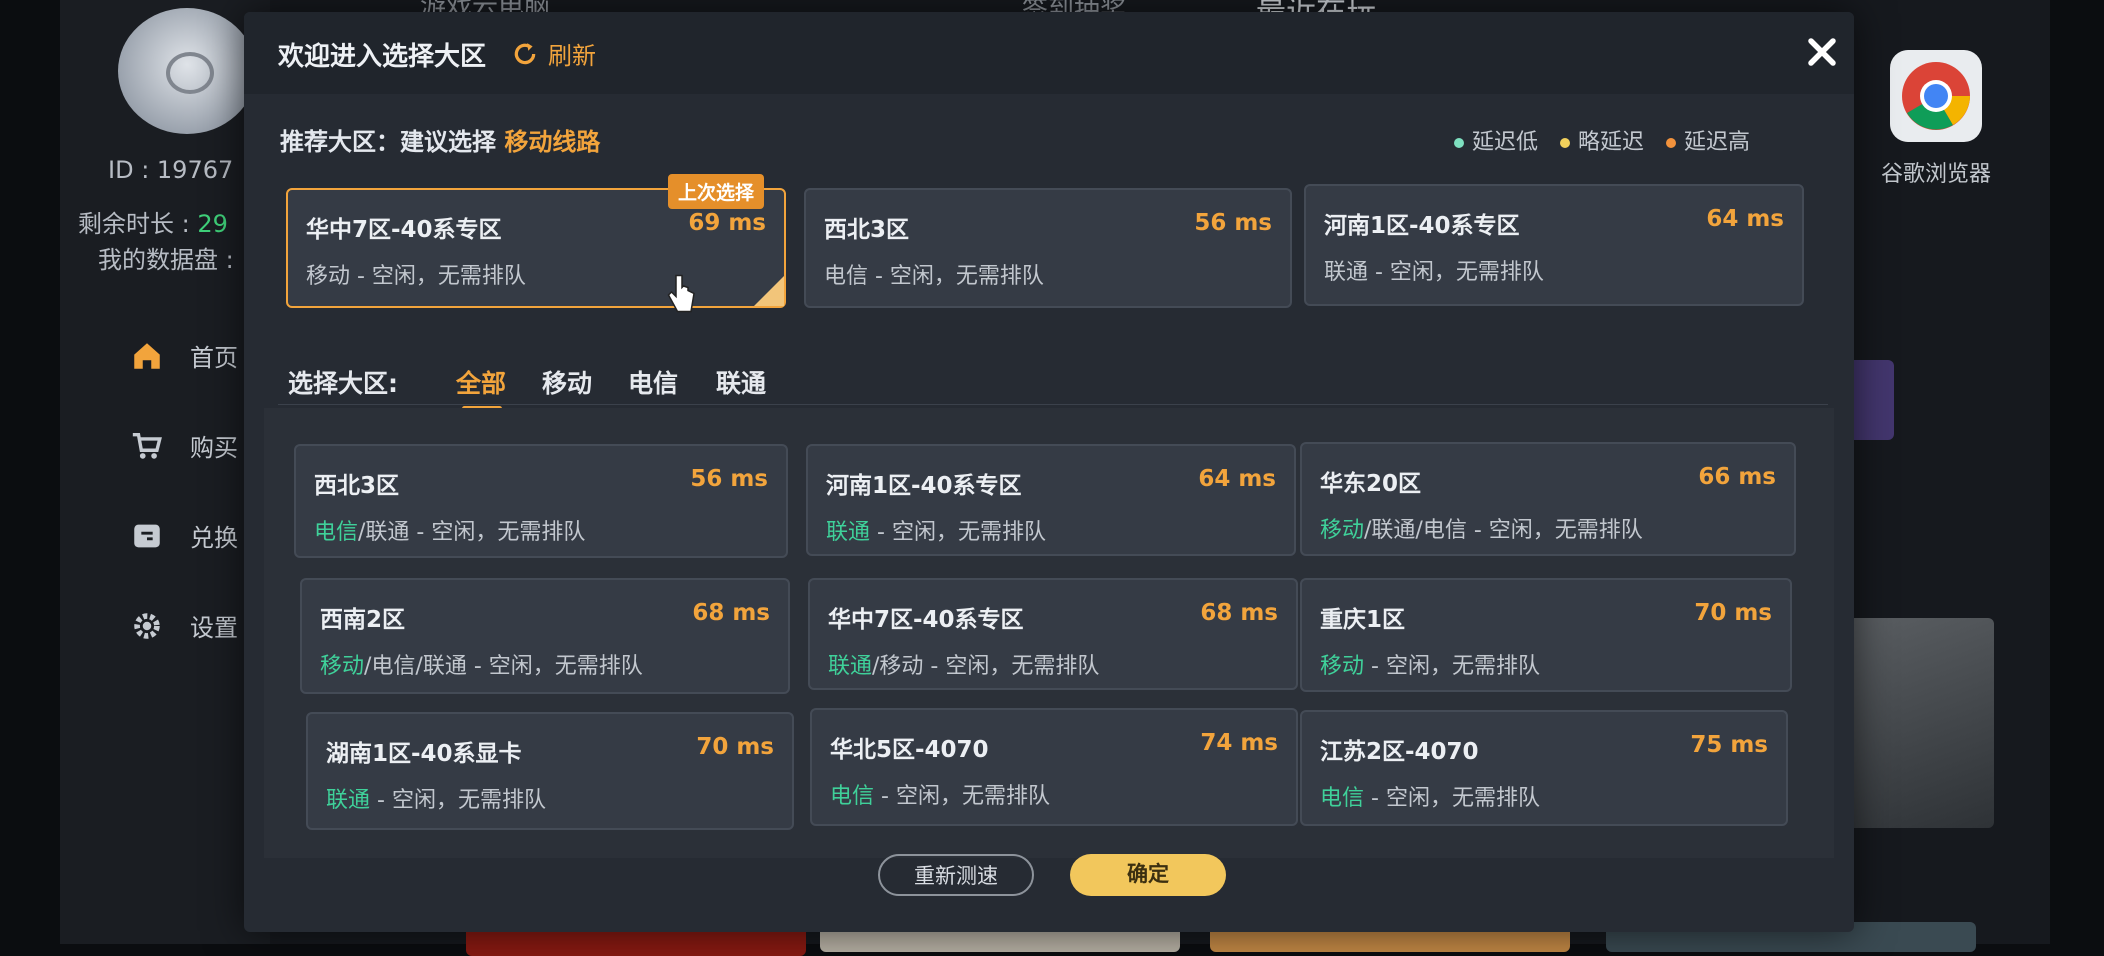  I want to click on region-name: 西北3区, so click(357, 486).